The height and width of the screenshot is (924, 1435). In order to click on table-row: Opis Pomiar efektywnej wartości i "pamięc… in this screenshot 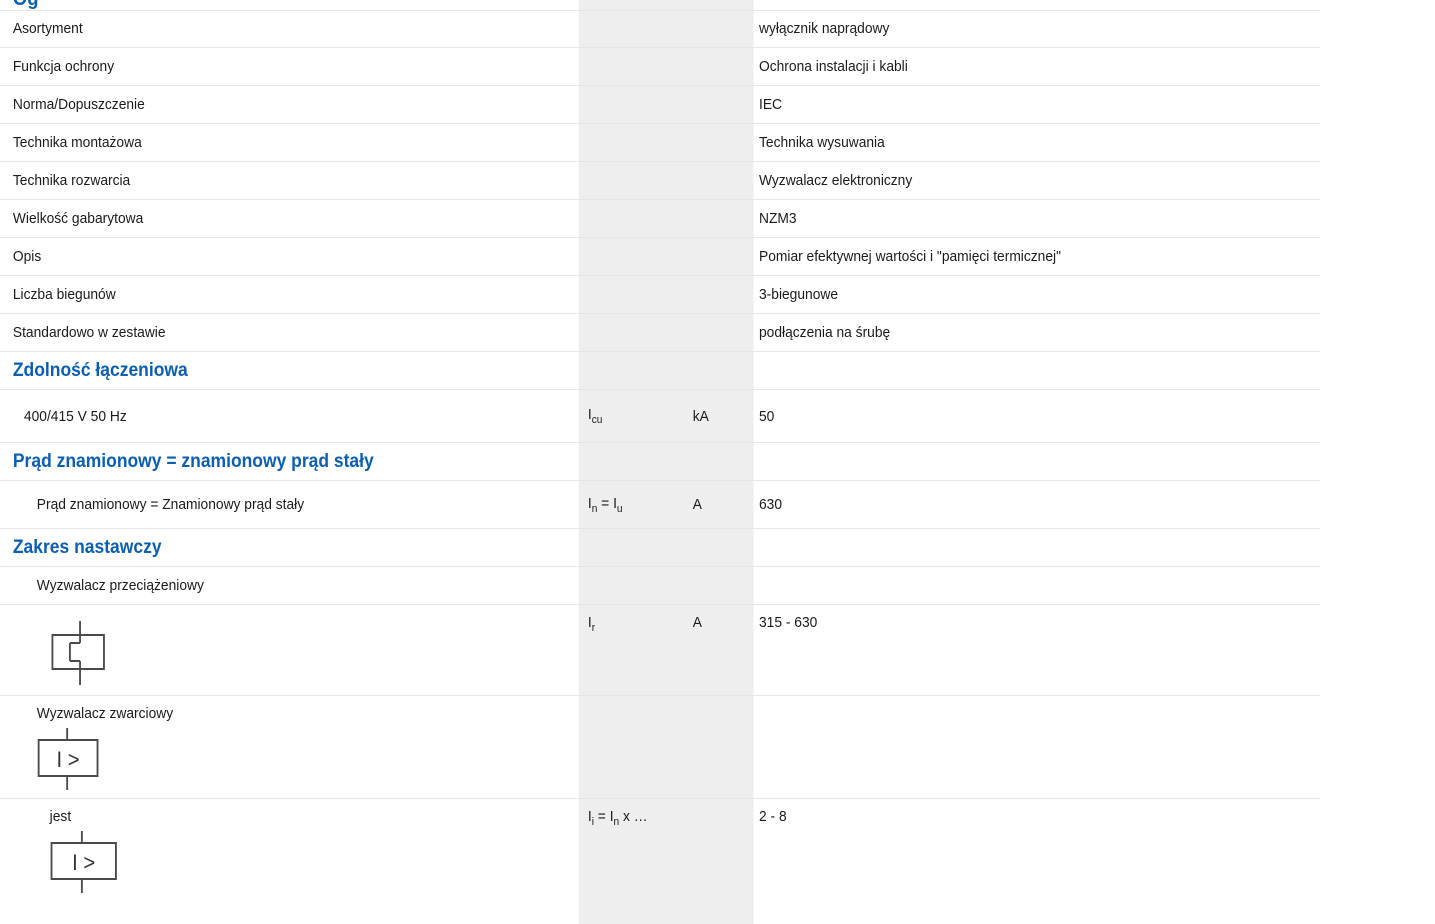, I will do `click(660, 256)`.